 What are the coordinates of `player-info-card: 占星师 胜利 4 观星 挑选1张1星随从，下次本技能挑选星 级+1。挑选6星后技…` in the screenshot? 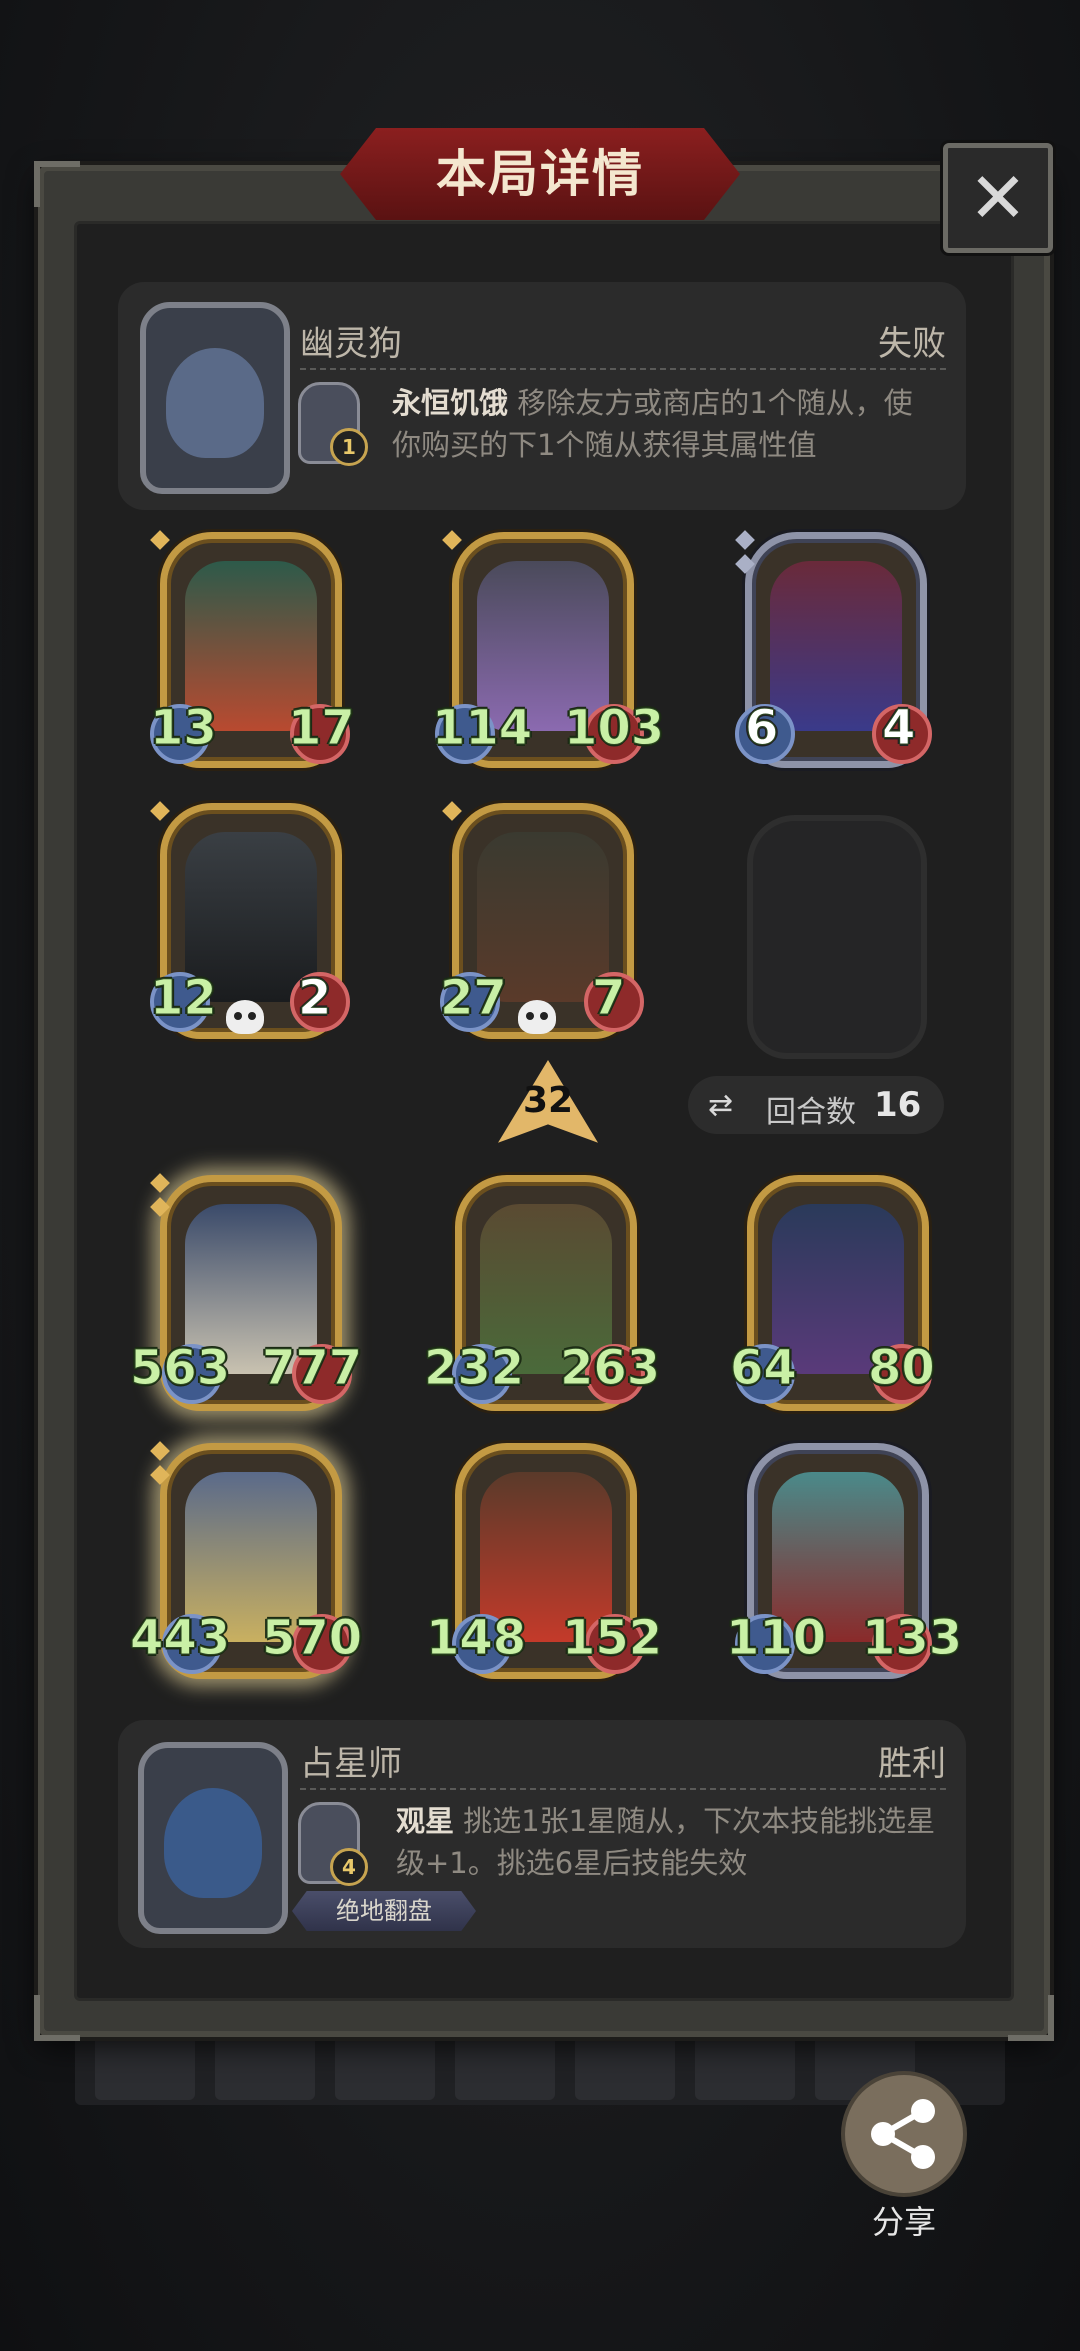 It's located at (542, 1834).